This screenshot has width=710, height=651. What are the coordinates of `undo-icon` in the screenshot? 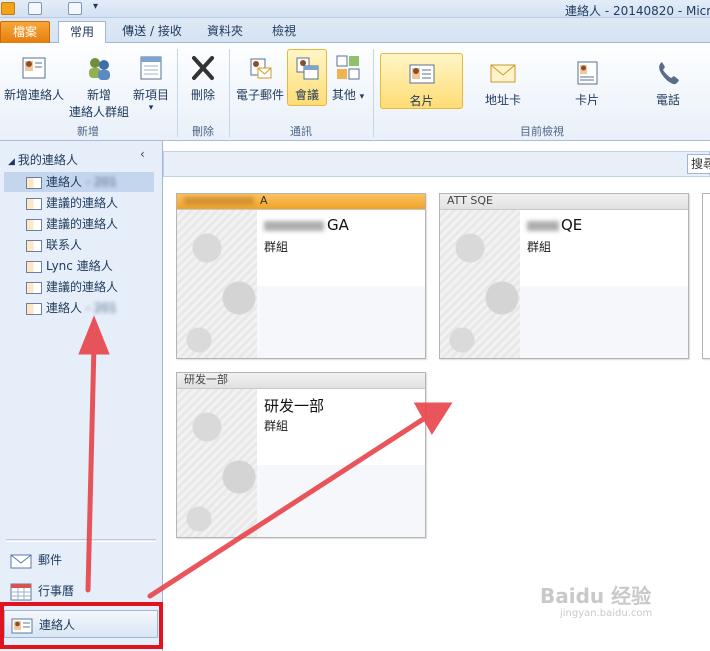 It's located at (75, 8).